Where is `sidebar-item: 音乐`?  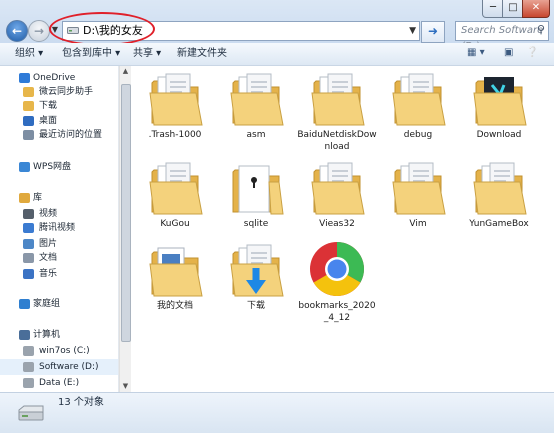 sidebar-item: 音乐 is located at coordinates (59, 274).